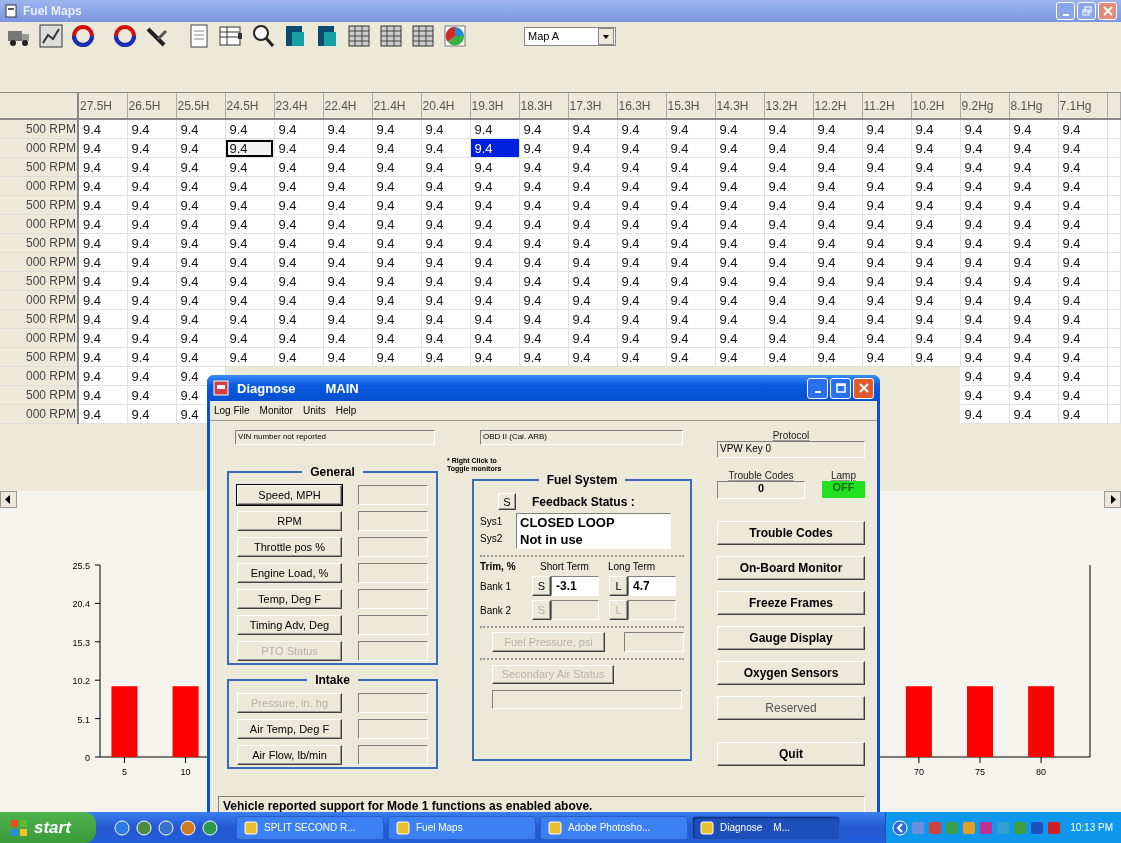 This screenshot has width=1121, height=843. What do you see at coordinates (690, 106) in the screenshot?
I see `column-header: 15.3H` at bounding box center [690, 106].